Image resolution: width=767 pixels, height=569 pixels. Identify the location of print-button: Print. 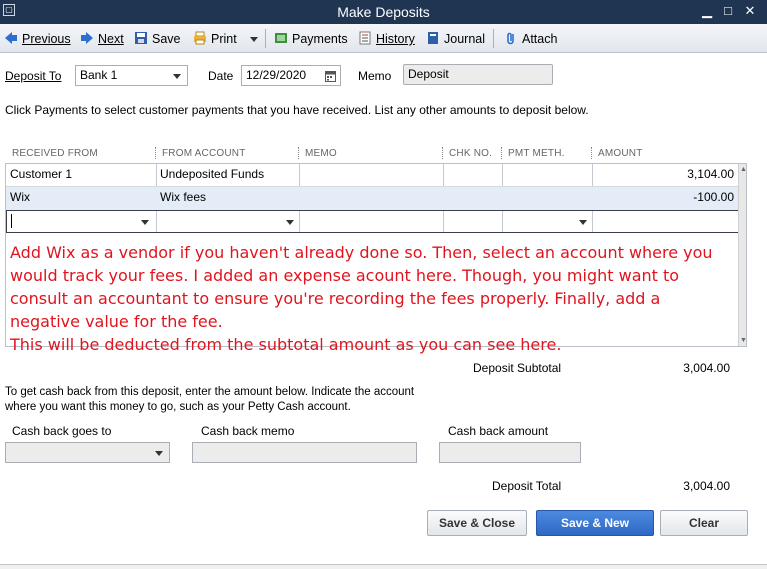
(215, 39).